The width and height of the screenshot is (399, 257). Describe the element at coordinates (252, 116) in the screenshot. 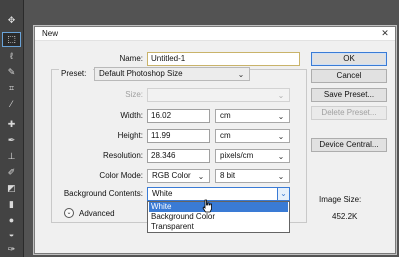

I see `width-unit-dropdown: cm ⌄` at that location.